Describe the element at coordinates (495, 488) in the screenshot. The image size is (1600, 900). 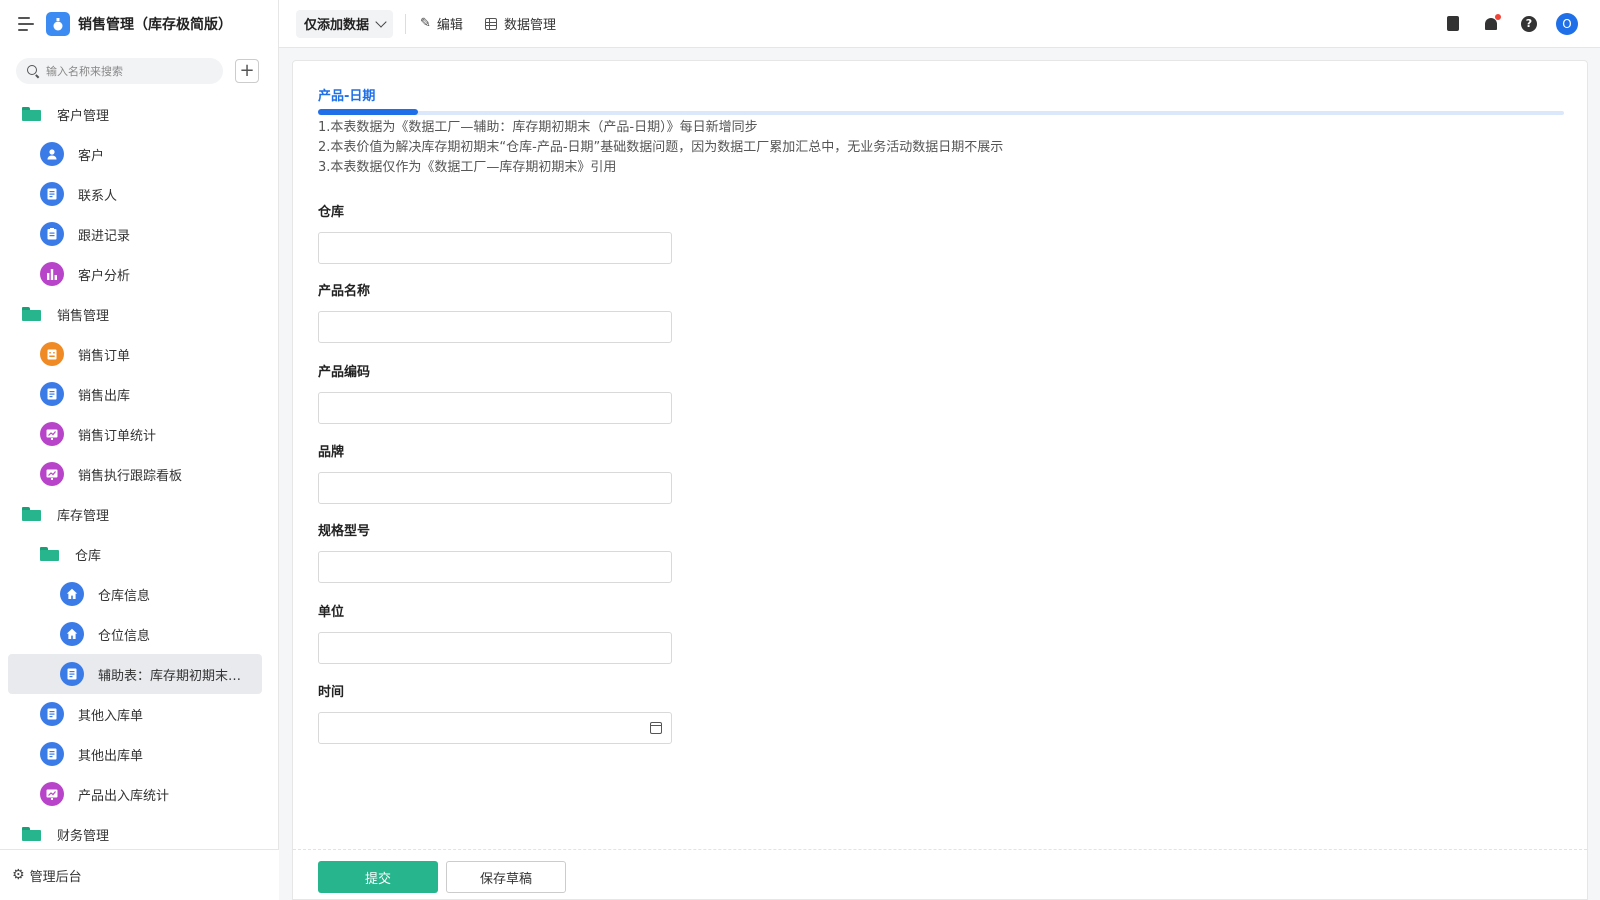
I see `brand-input` at that location.